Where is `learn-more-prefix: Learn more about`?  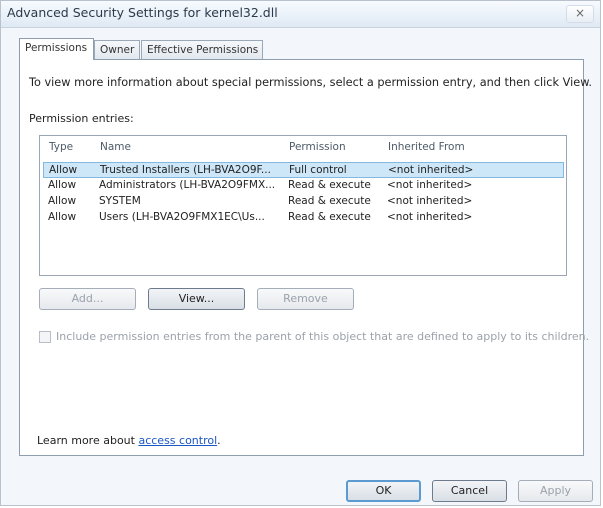 learn-more-prefix: Learn more about is located at coordinates (88, 440).